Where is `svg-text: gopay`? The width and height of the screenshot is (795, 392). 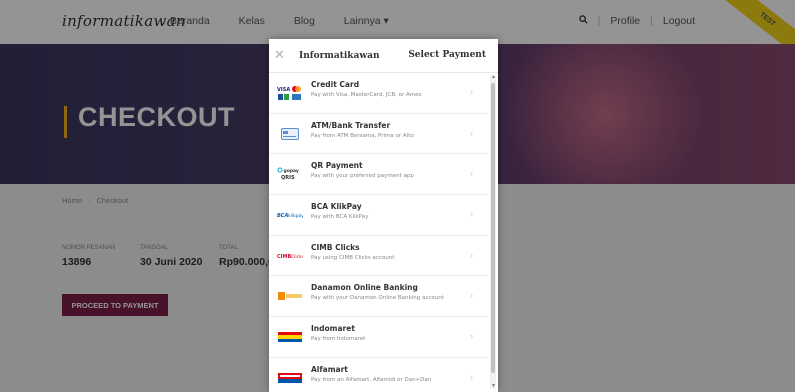 svg-text: gopay is located at coordinates (291, 171).